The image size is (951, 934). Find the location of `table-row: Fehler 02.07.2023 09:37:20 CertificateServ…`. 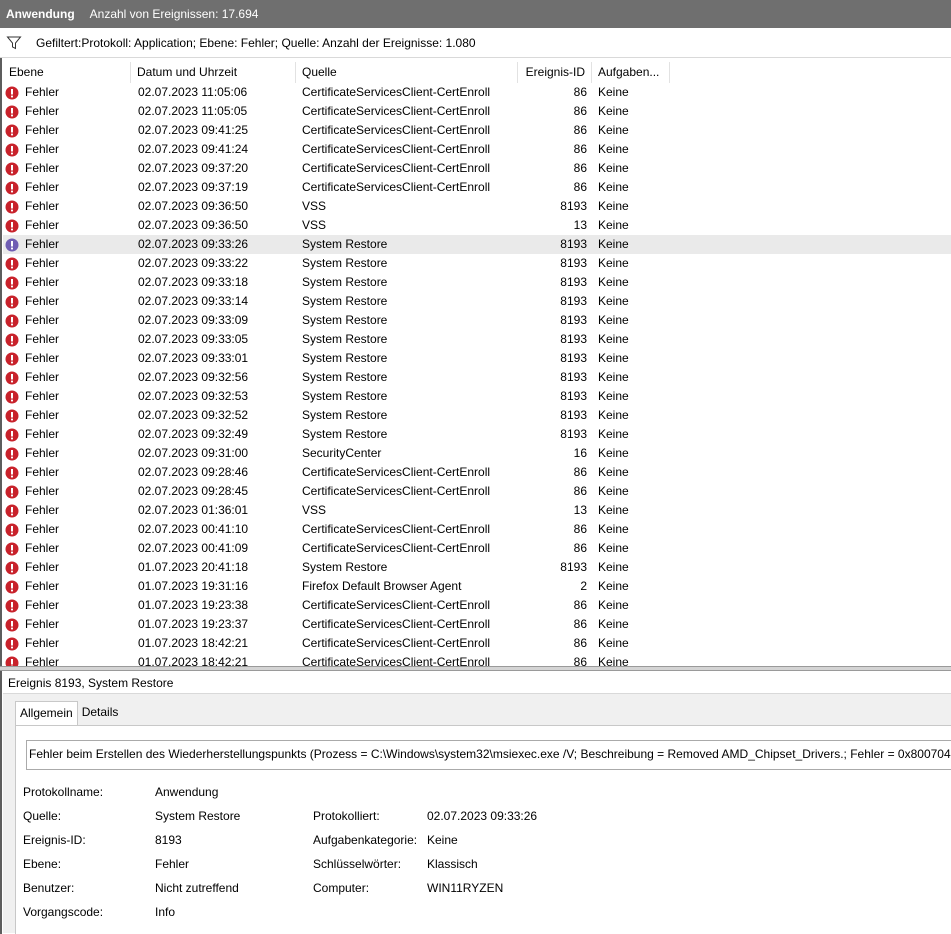

table-row: Fehler 02.07.2023 09:37:20 CertificateServ… is located at coordinates (477, 168).